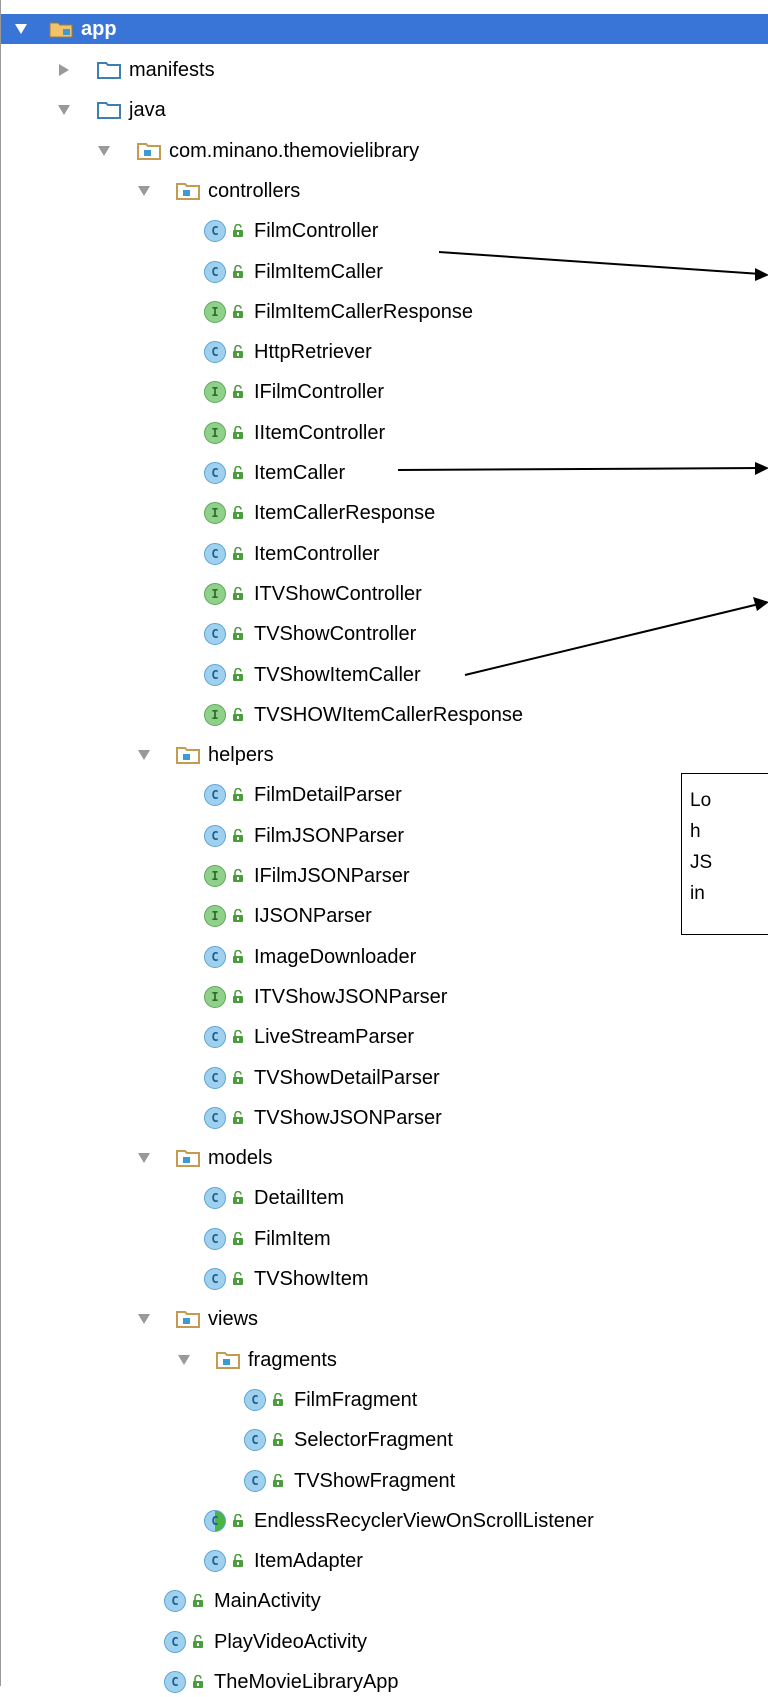  What do you see at coordinates (384, 312) in the screenshot?
I see `tree-item-filmitemcallerresponse: I FilmItemCallerResponse` at bounding box center [384, 312].